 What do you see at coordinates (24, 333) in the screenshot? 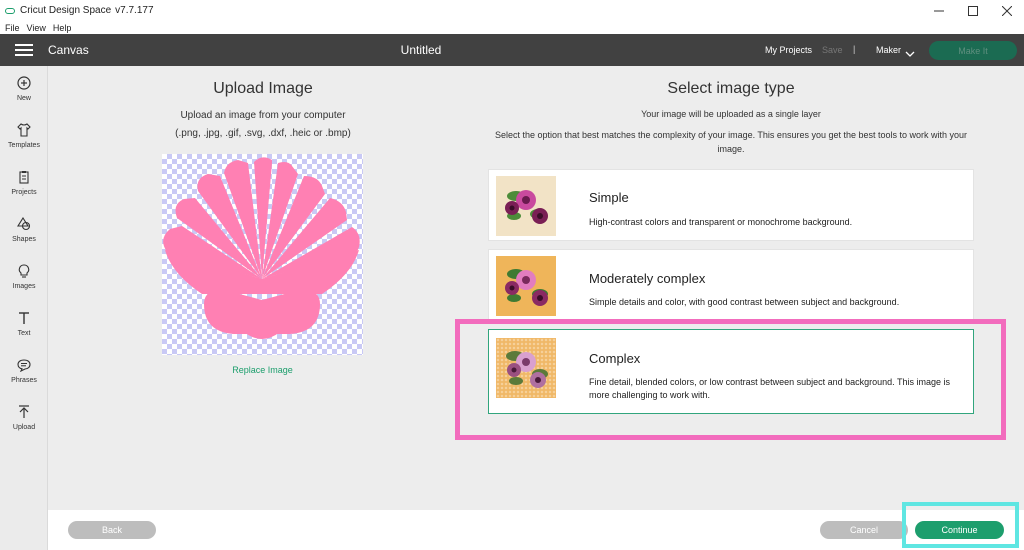
I see `sidebar-item-label: Text` at bounding box center [24, 333].